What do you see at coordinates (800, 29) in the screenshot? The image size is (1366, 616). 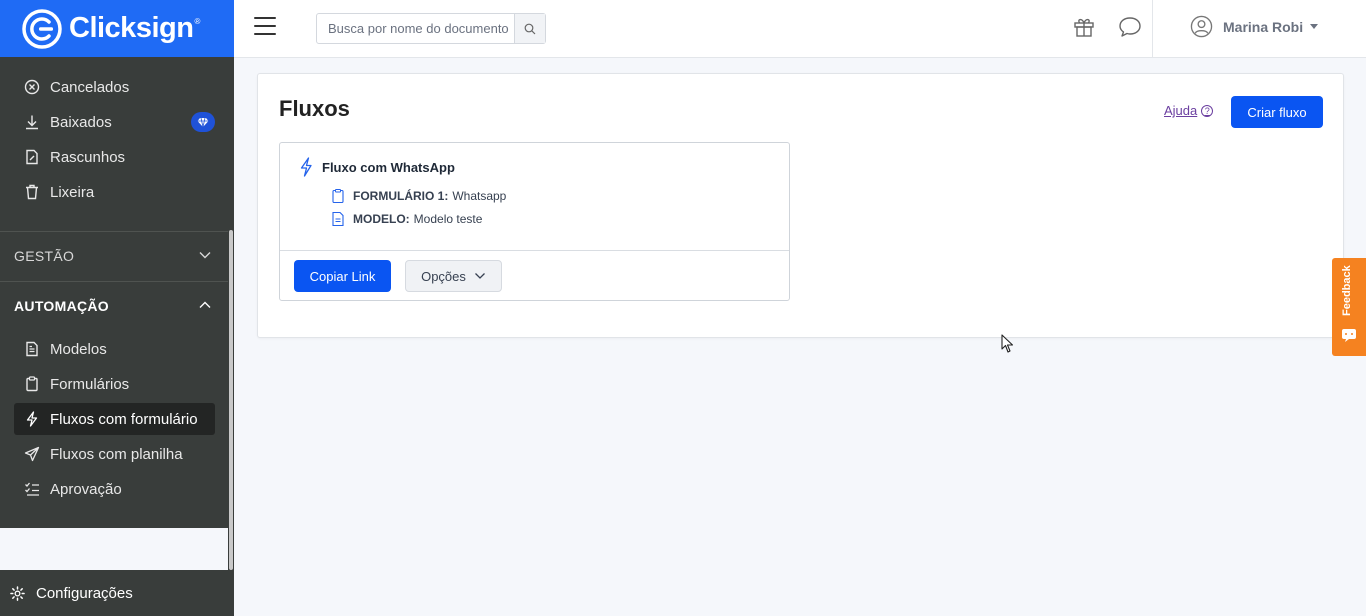 I see `top-bar: Marina Robi` at bounding box center [800, 29].